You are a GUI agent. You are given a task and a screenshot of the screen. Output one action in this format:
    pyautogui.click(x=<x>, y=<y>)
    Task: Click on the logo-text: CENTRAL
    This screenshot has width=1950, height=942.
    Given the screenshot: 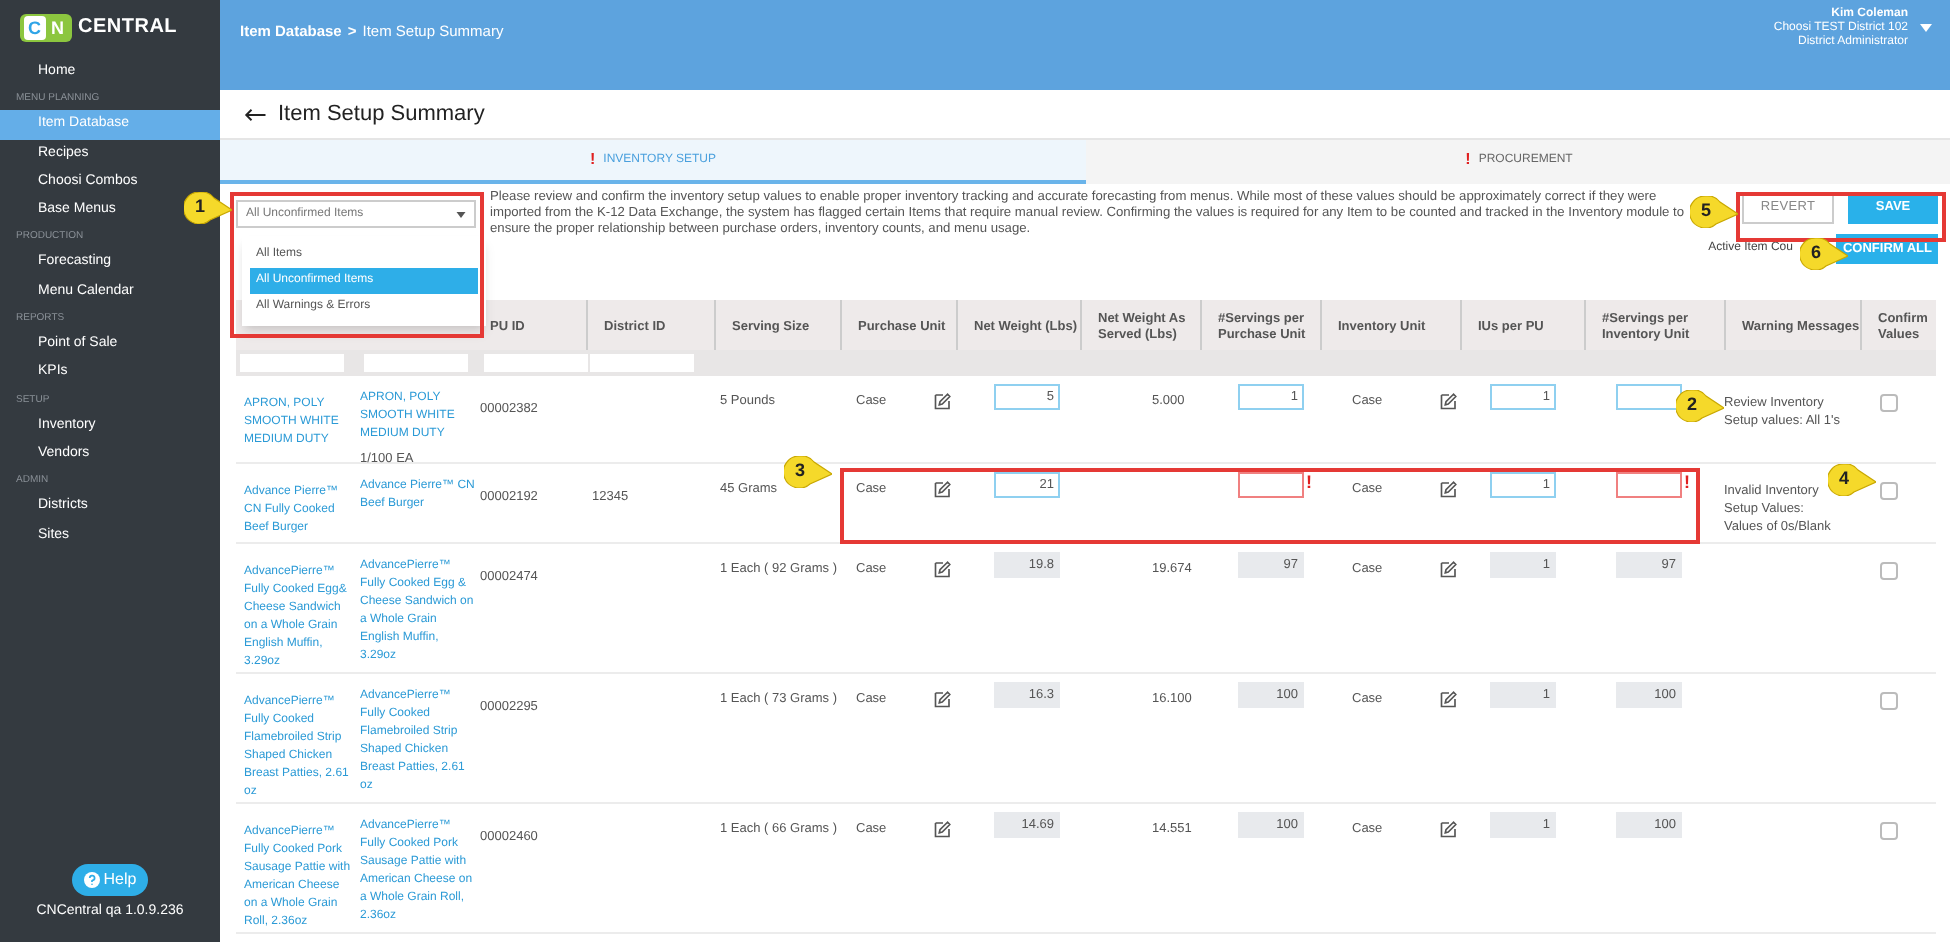 What is the action you would take?
    pyautogui.click(x=128, y=28)
    